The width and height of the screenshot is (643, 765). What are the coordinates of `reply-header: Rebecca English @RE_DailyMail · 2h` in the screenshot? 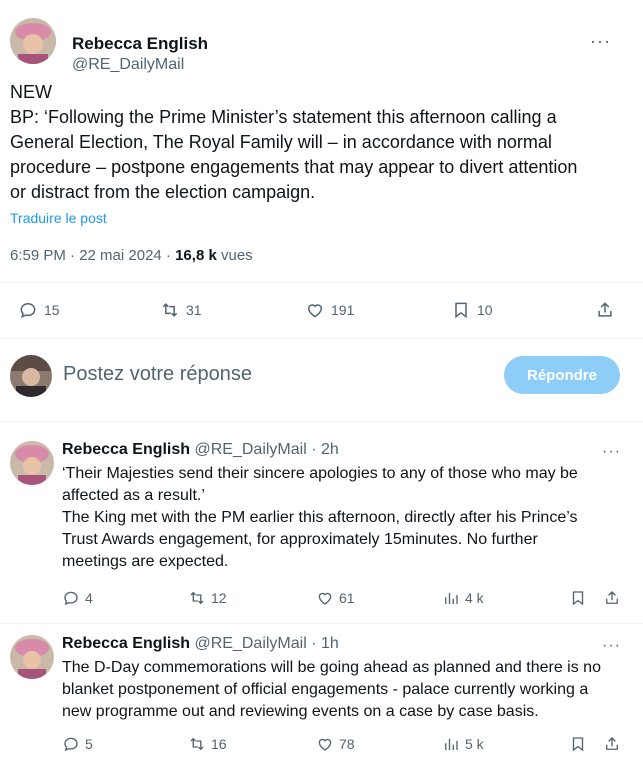 It's located at (200, 450).